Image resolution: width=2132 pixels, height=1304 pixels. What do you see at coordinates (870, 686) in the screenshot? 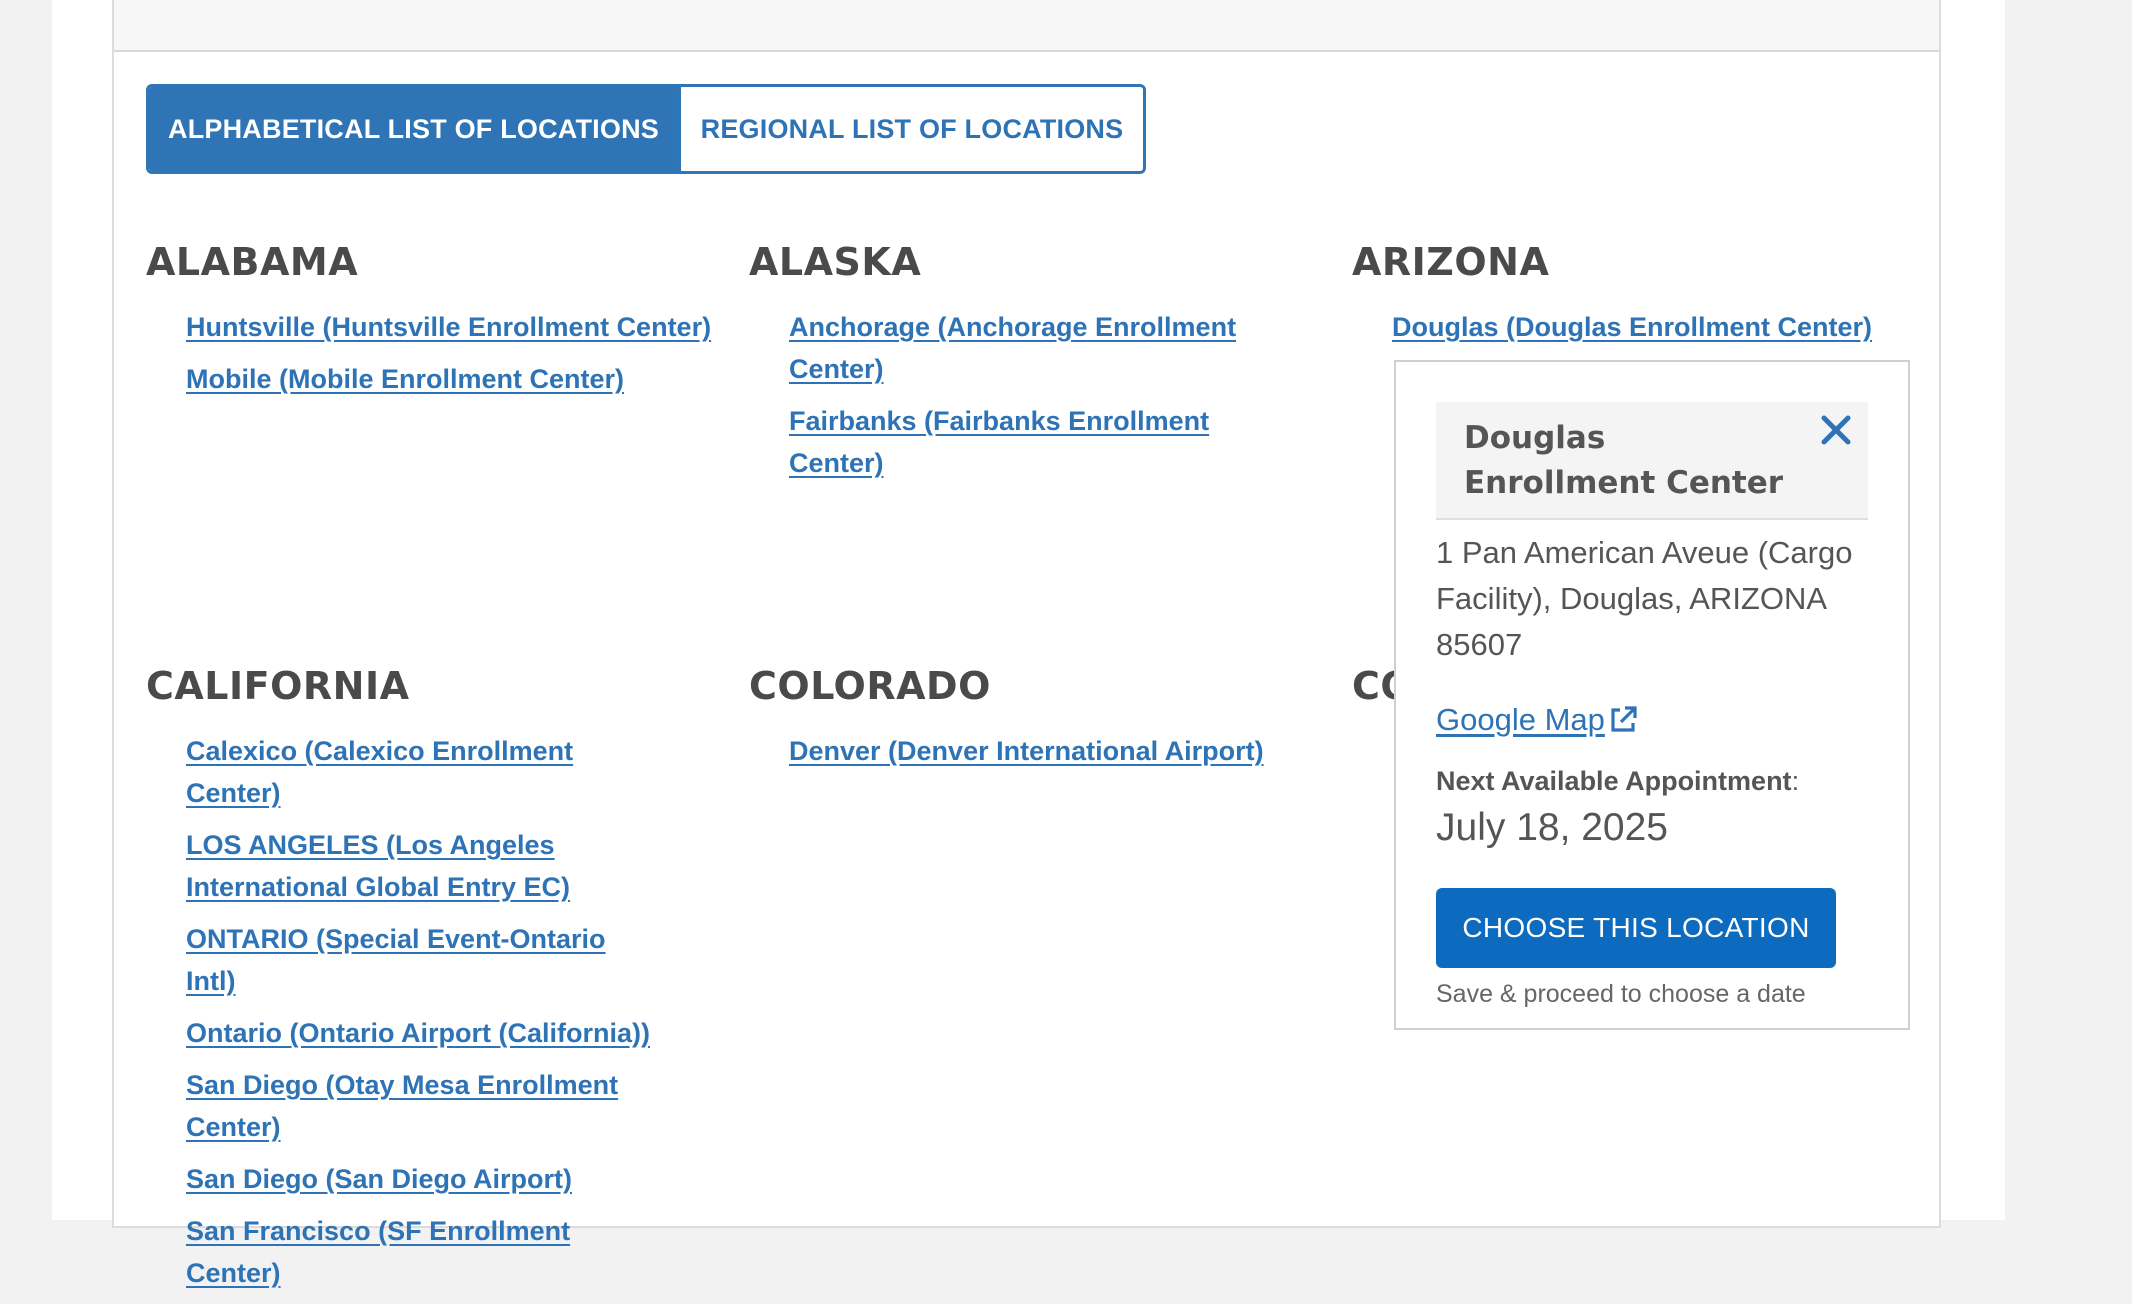
I see `state-heading: COLORADO` at bounding box center [870, 686].